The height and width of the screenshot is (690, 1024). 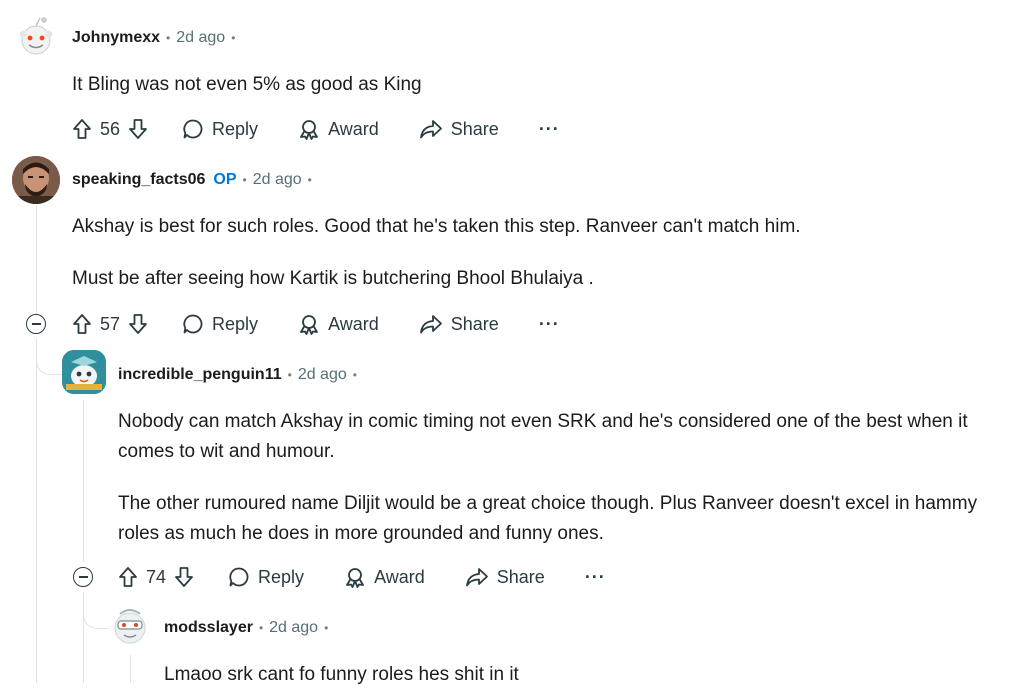 I want to click on thread-curve-level1, so click(x=49, y=356).